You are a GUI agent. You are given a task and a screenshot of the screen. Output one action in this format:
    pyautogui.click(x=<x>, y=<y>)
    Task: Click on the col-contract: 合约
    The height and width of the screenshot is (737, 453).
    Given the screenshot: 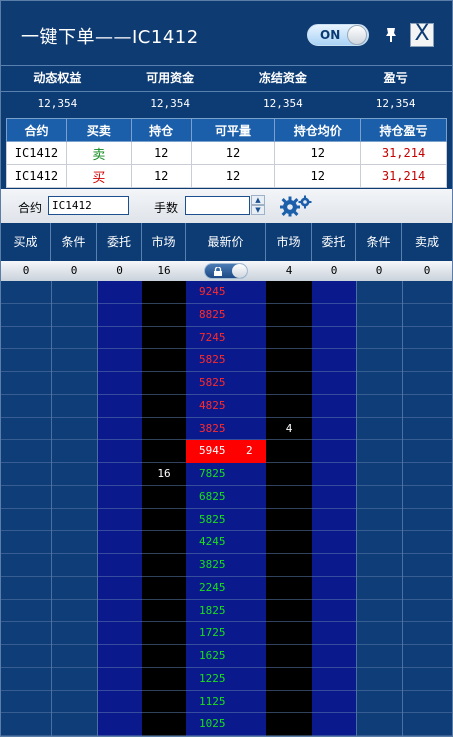 What is the action you would take?
    pyautogui.click(x=36, y=130)
    